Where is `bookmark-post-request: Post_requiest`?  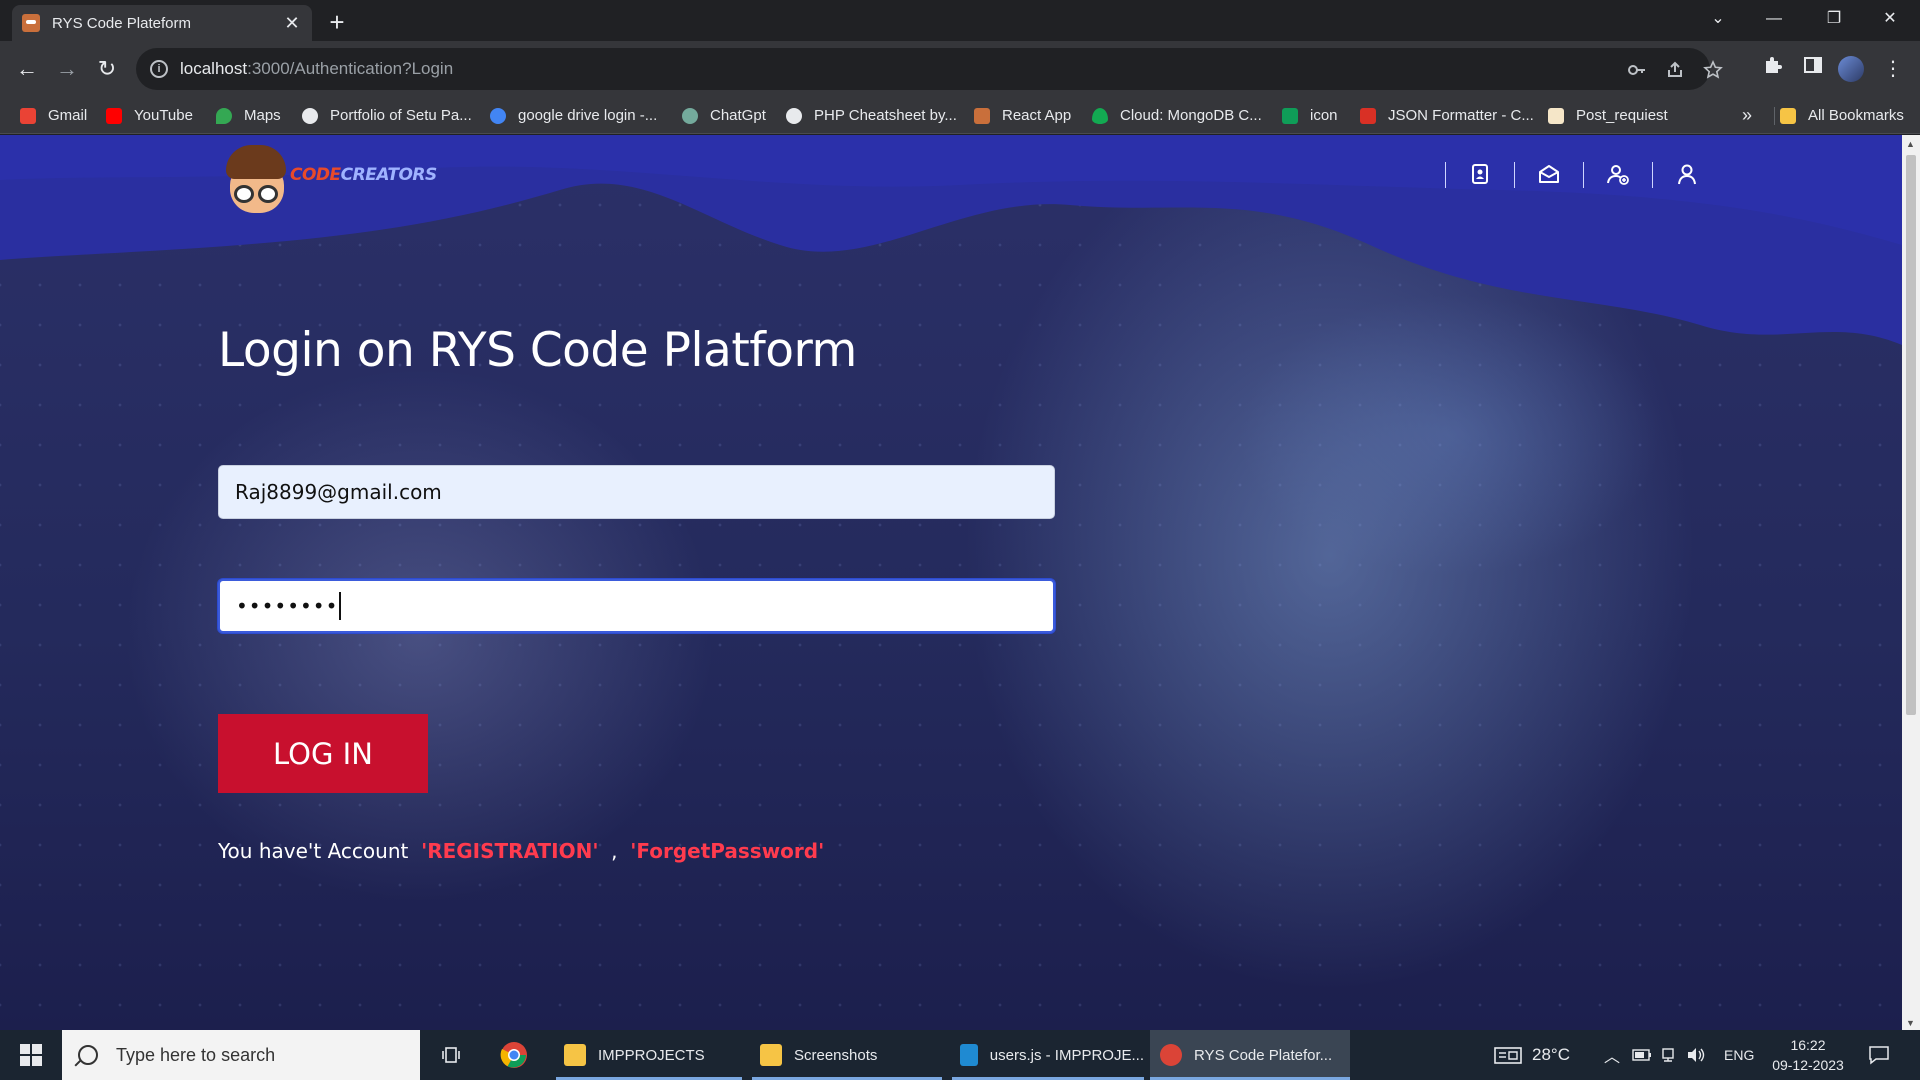 bookmark-post-request: Post_requiest is located at coordinates (1608, 115).